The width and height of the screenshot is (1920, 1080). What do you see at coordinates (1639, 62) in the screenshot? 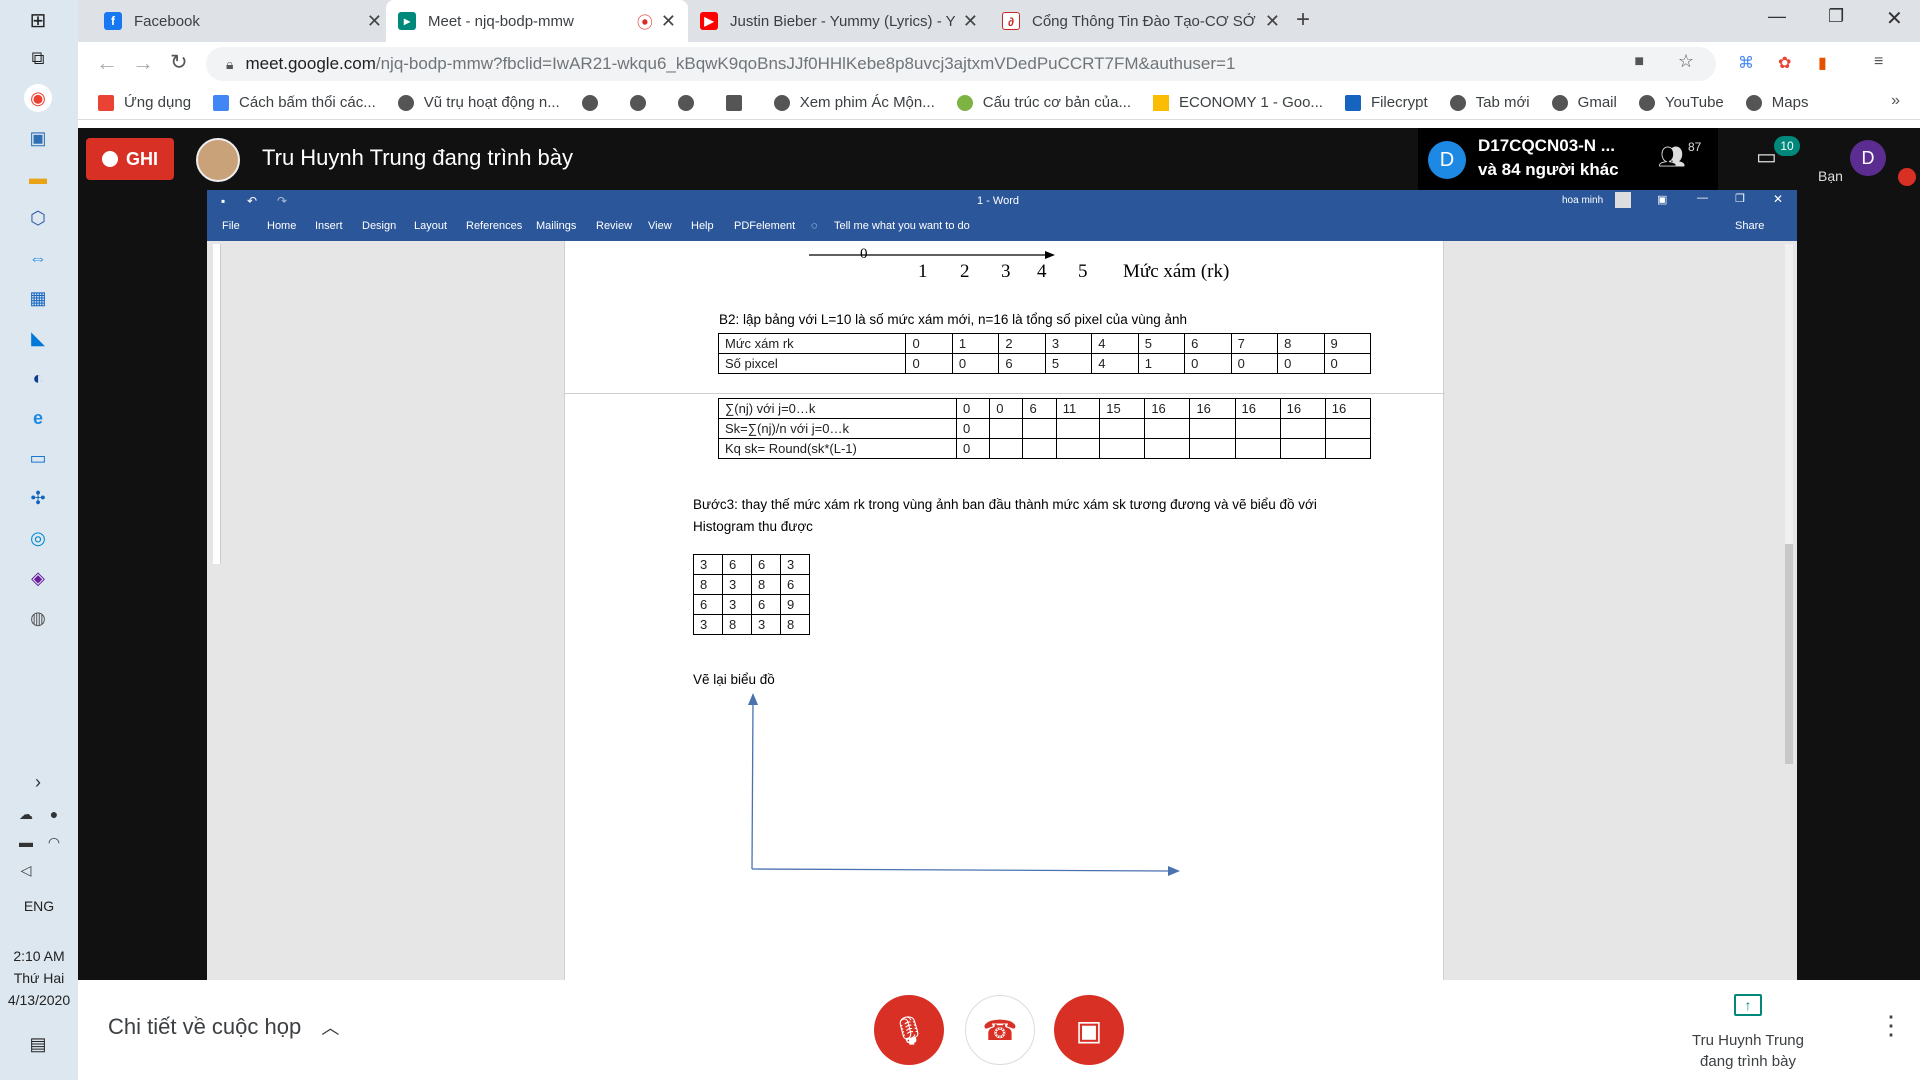
I see `camera-blocked-icon: ■` at bounding box center [1639, 62].